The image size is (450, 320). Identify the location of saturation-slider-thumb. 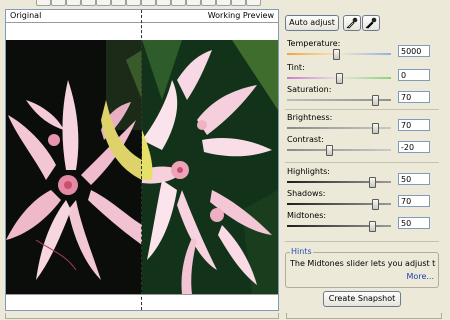
(376, 100).